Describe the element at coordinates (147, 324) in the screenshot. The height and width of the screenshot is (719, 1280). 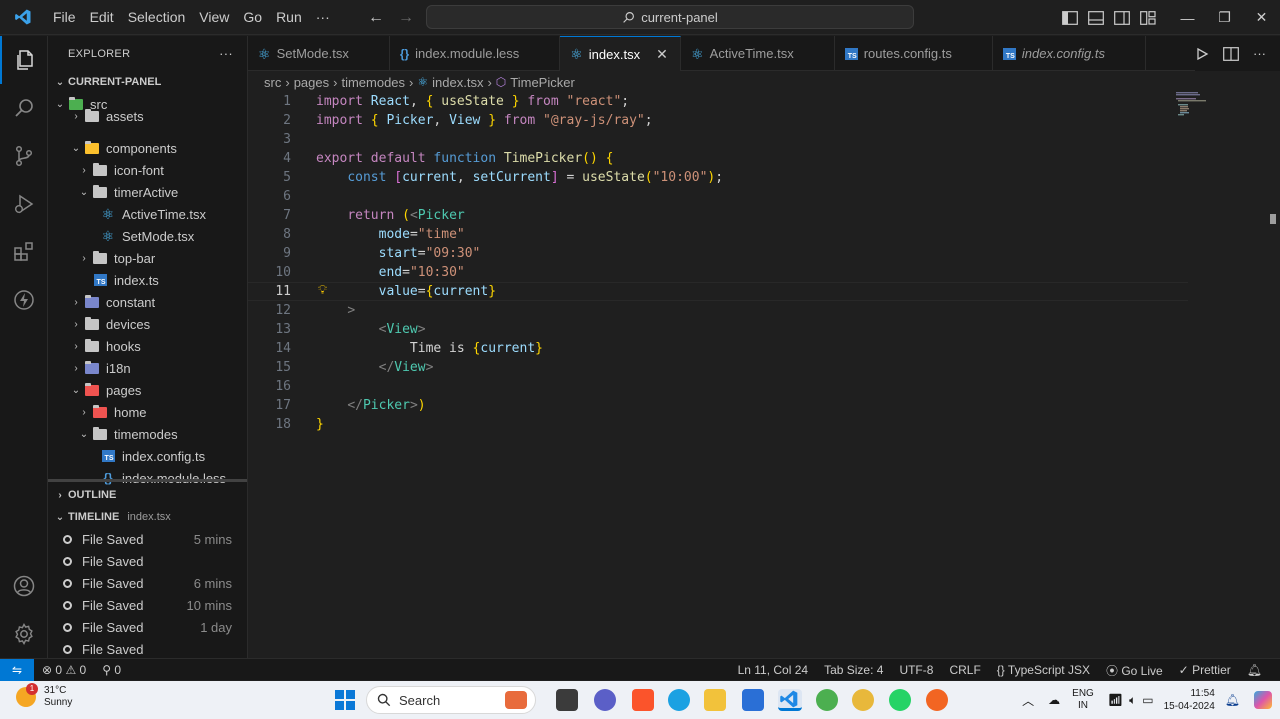
I see `tree-item: › devices` at that location.